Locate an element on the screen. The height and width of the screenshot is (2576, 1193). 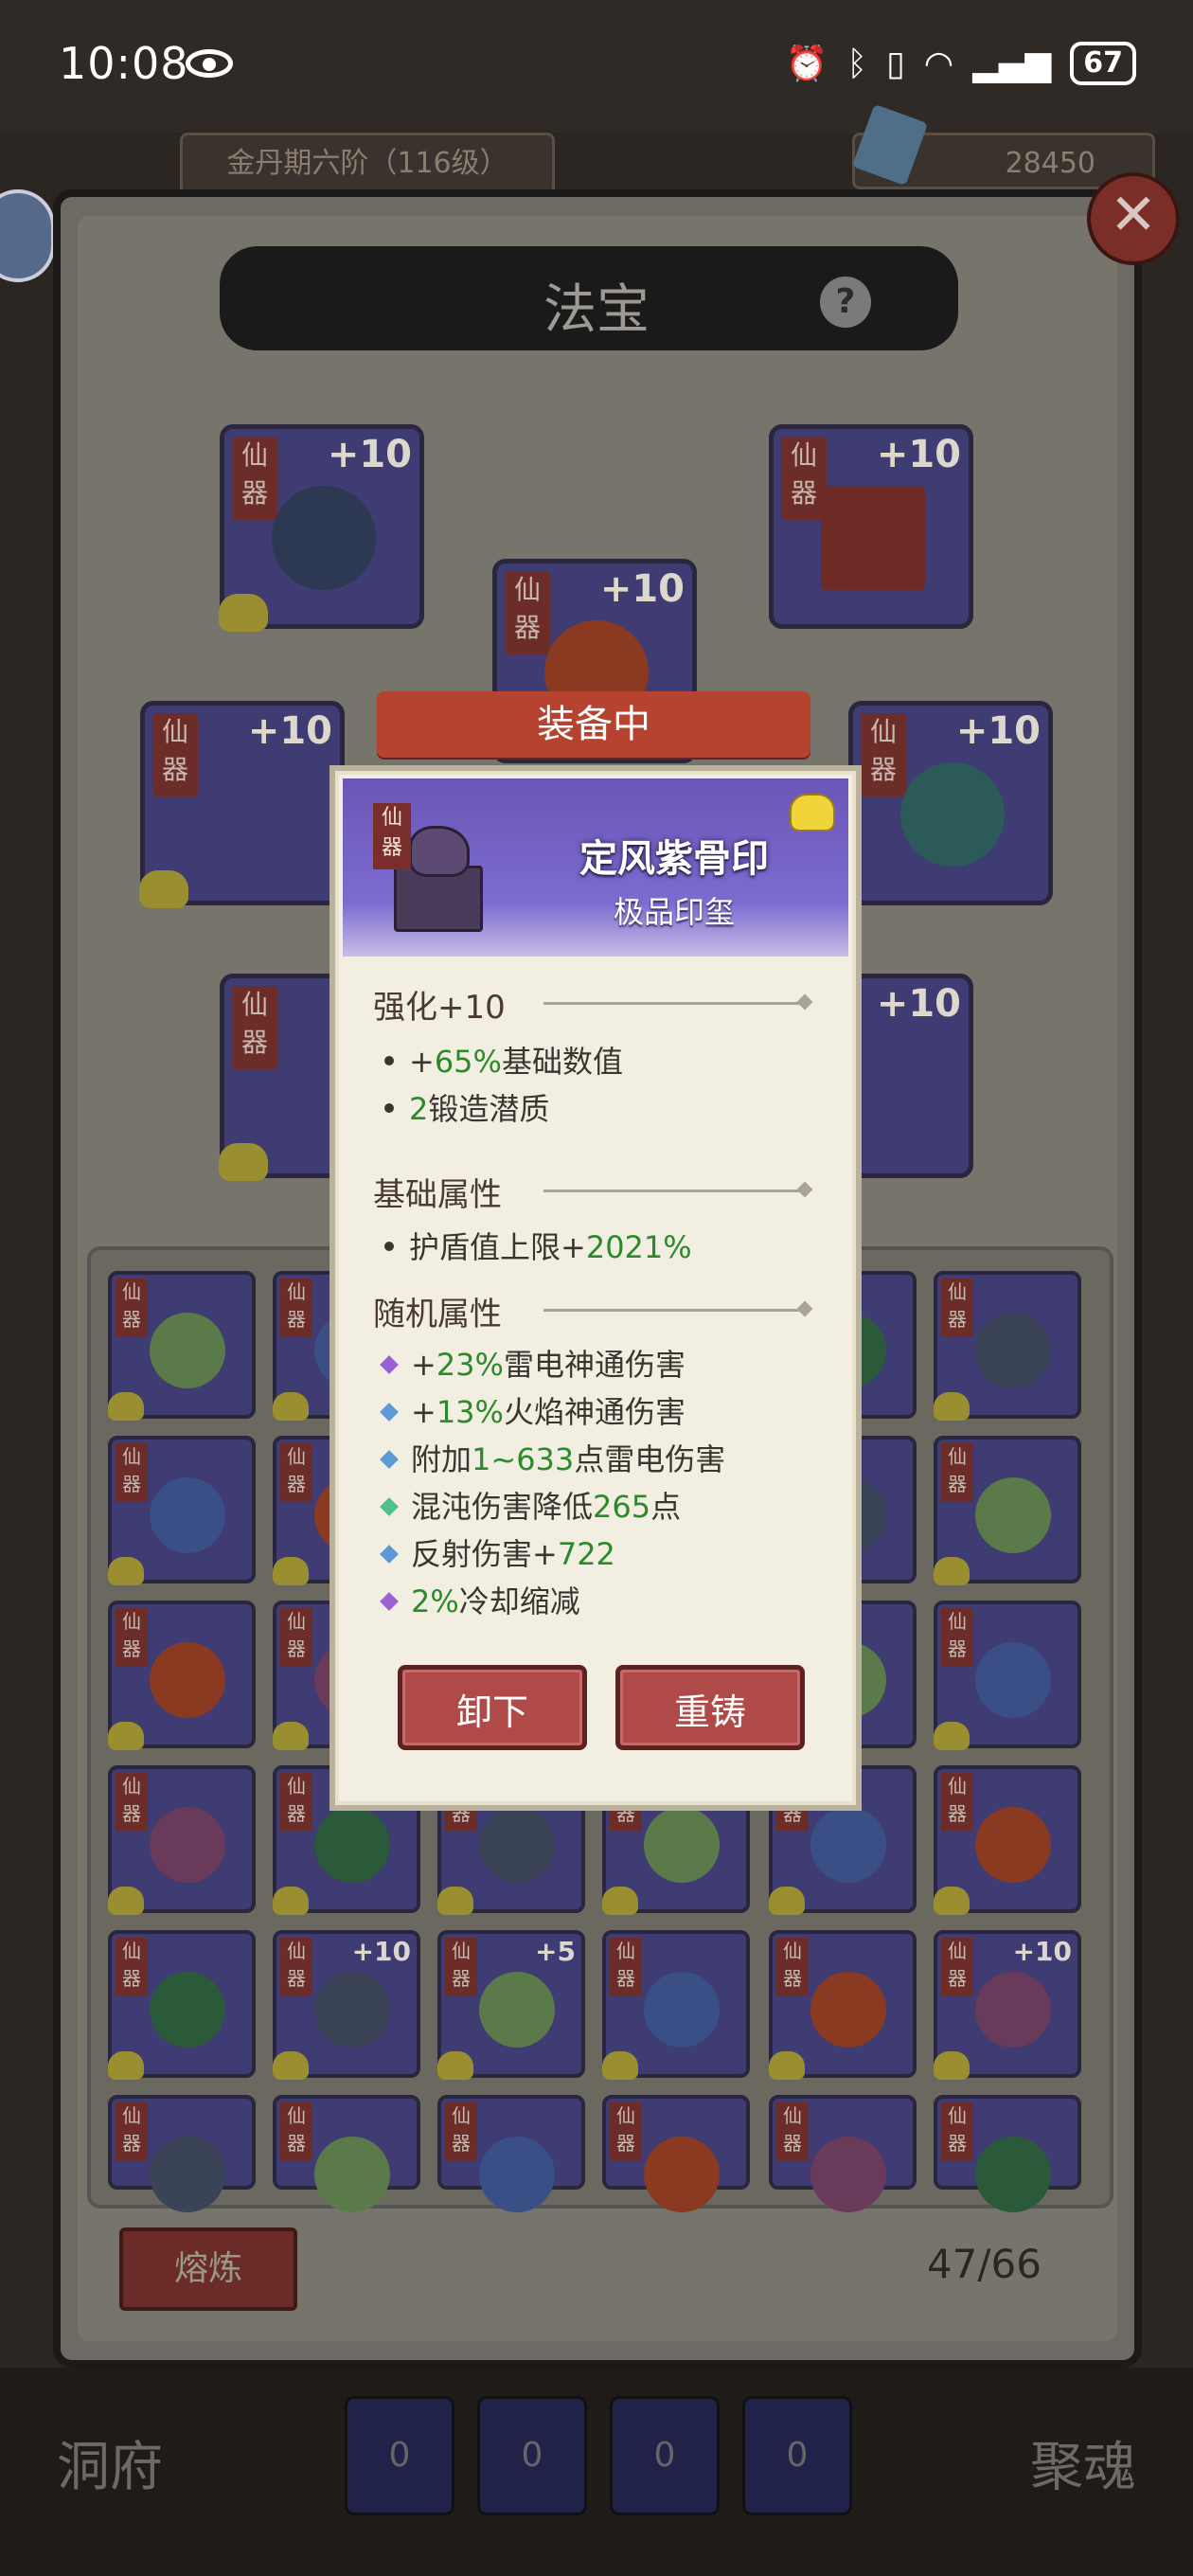
random-attr-line: +13%火焰神通伤害 is located at coordinates (532, 1410).